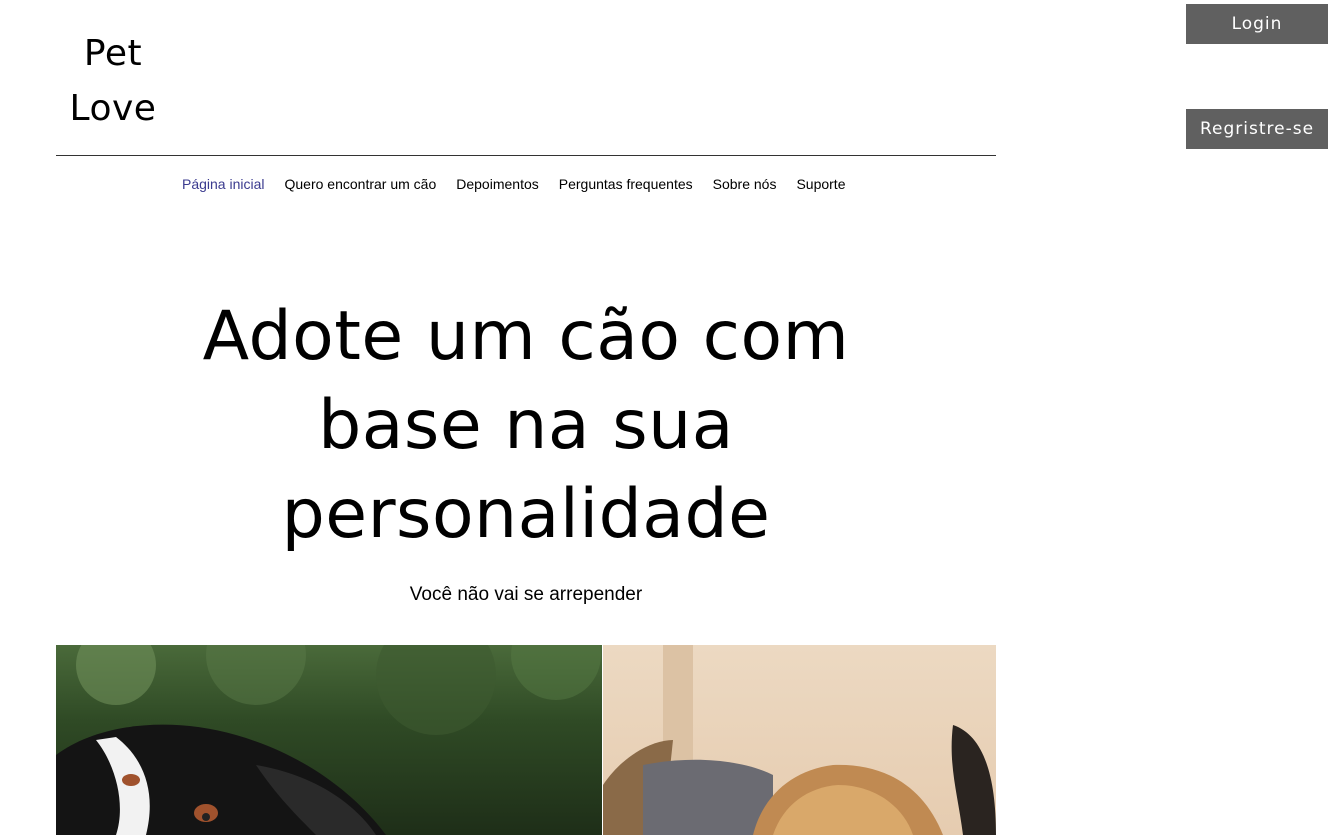  I want to click on register-button: Regristre-se, so click(1257, 129).